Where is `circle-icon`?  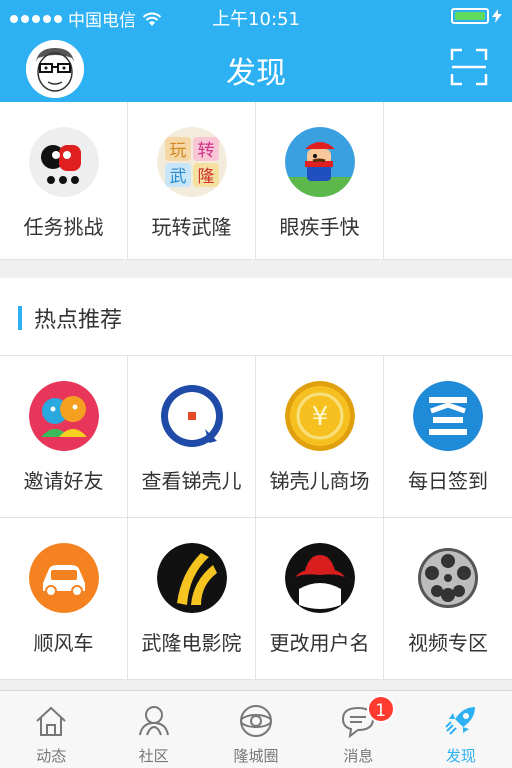
circle-icon is located at coordinates (256, 721).